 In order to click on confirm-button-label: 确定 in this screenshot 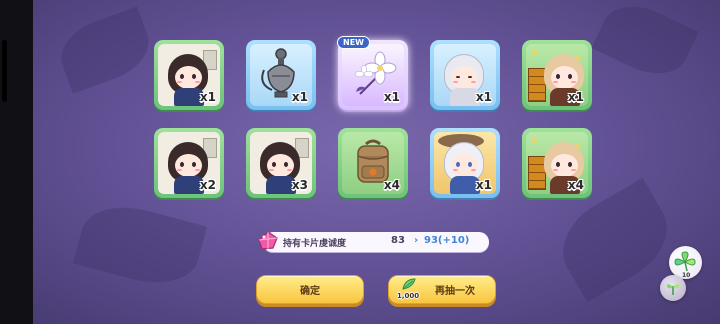, I will do `click(310, 291)`.